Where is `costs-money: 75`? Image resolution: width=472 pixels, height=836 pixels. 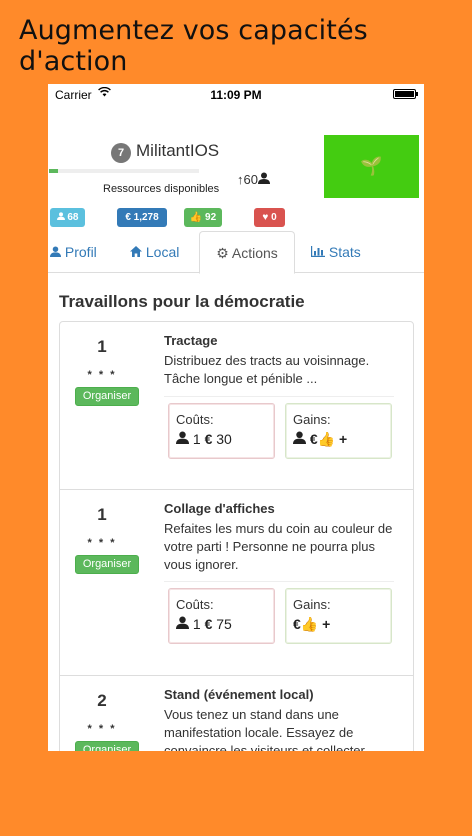 costs-money: 75 is located at coordinates (224, 624).